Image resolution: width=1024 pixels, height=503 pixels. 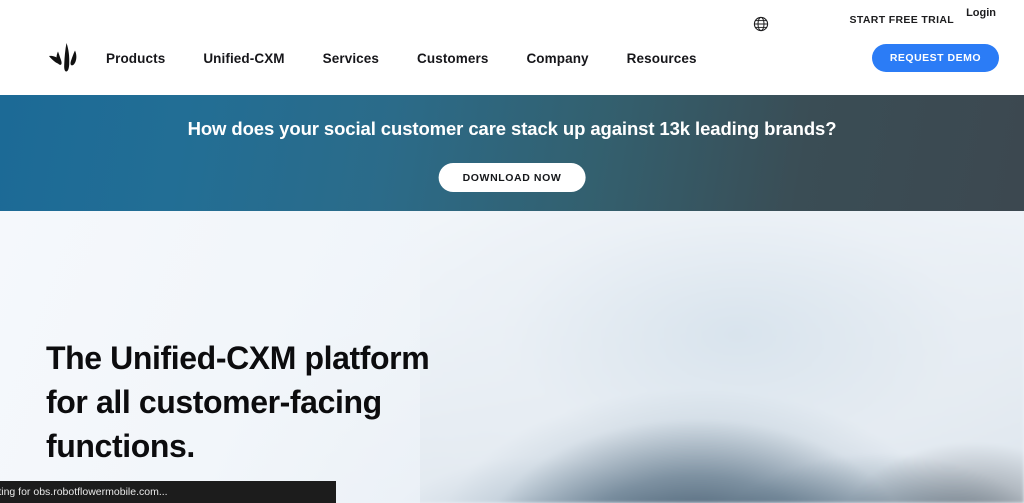 I want to click on download-now-button: DOWNLOAD NOW, so click(x=512, y=177).